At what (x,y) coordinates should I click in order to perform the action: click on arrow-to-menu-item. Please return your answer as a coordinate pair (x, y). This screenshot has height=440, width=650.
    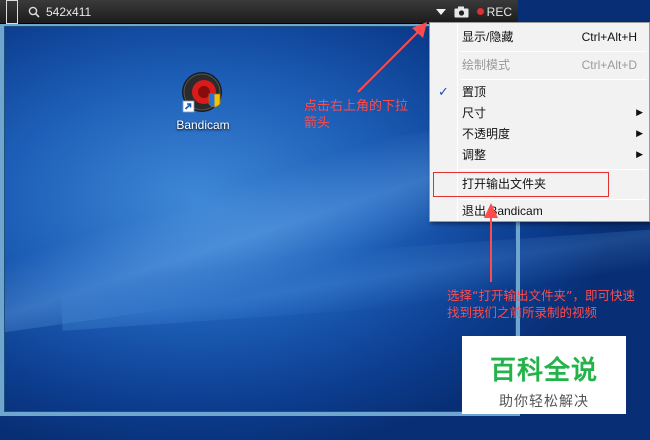
    Looking at the image, I should click on (491, 242).